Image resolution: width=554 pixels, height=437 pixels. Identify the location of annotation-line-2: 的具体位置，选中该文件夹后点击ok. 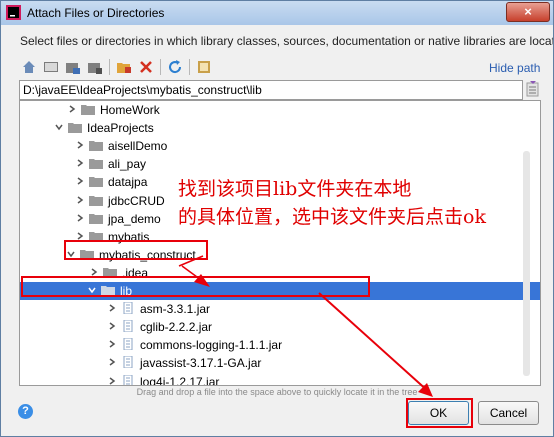
(332, 217).